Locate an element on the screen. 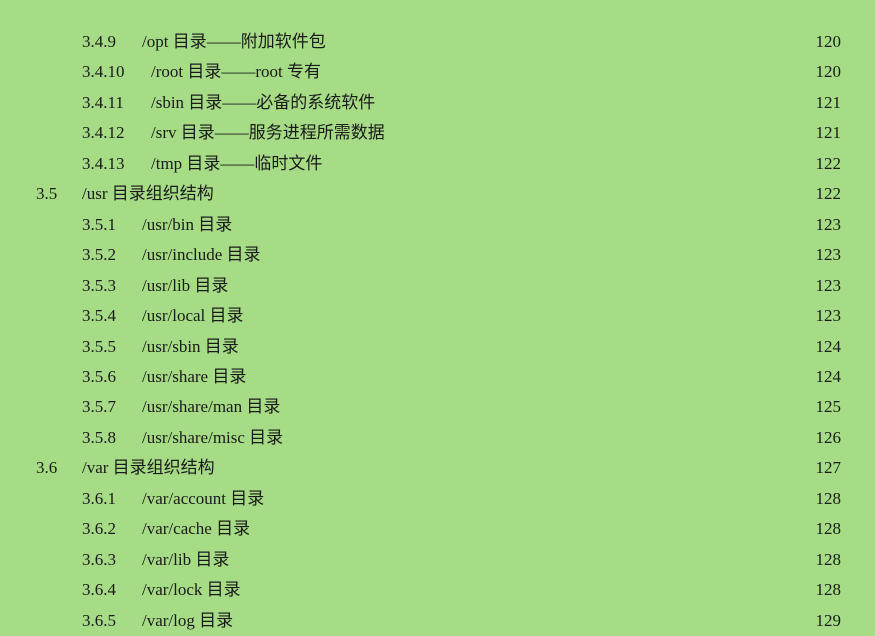  toc-entry-page-number: 126 is located at coordinates (828, 437).